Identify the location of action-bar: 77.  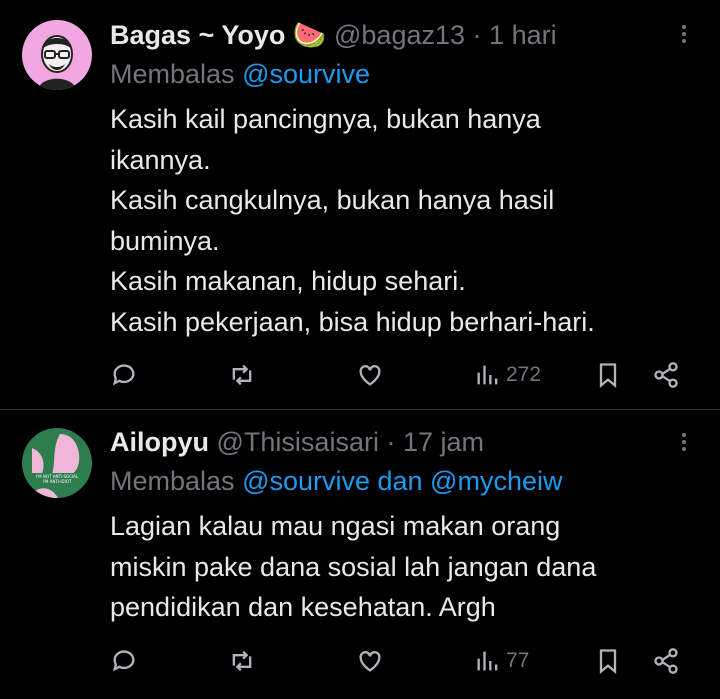
(400, 661).